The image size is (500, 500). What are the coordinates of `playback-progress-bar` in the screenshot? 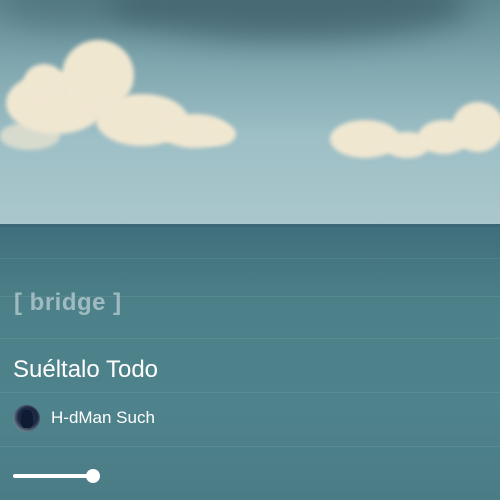 It's located at (56, 476).